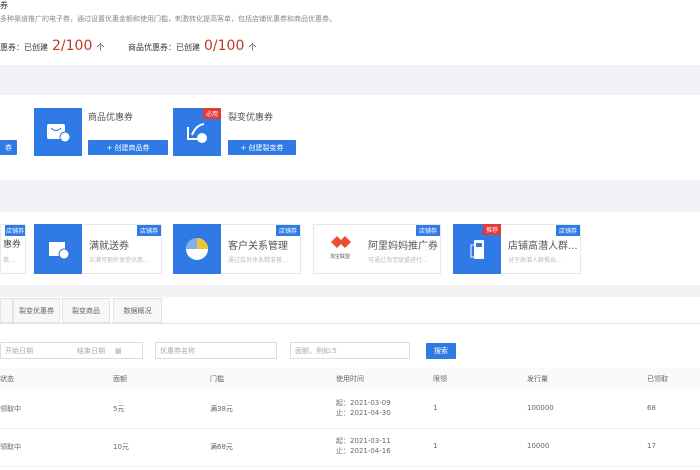 The height and width of the screenshot is (470, 700). What do you see at coordinates (120, 379) in the screenshot?
I see `col-amount: 面额` at bounding box center [120, 379].